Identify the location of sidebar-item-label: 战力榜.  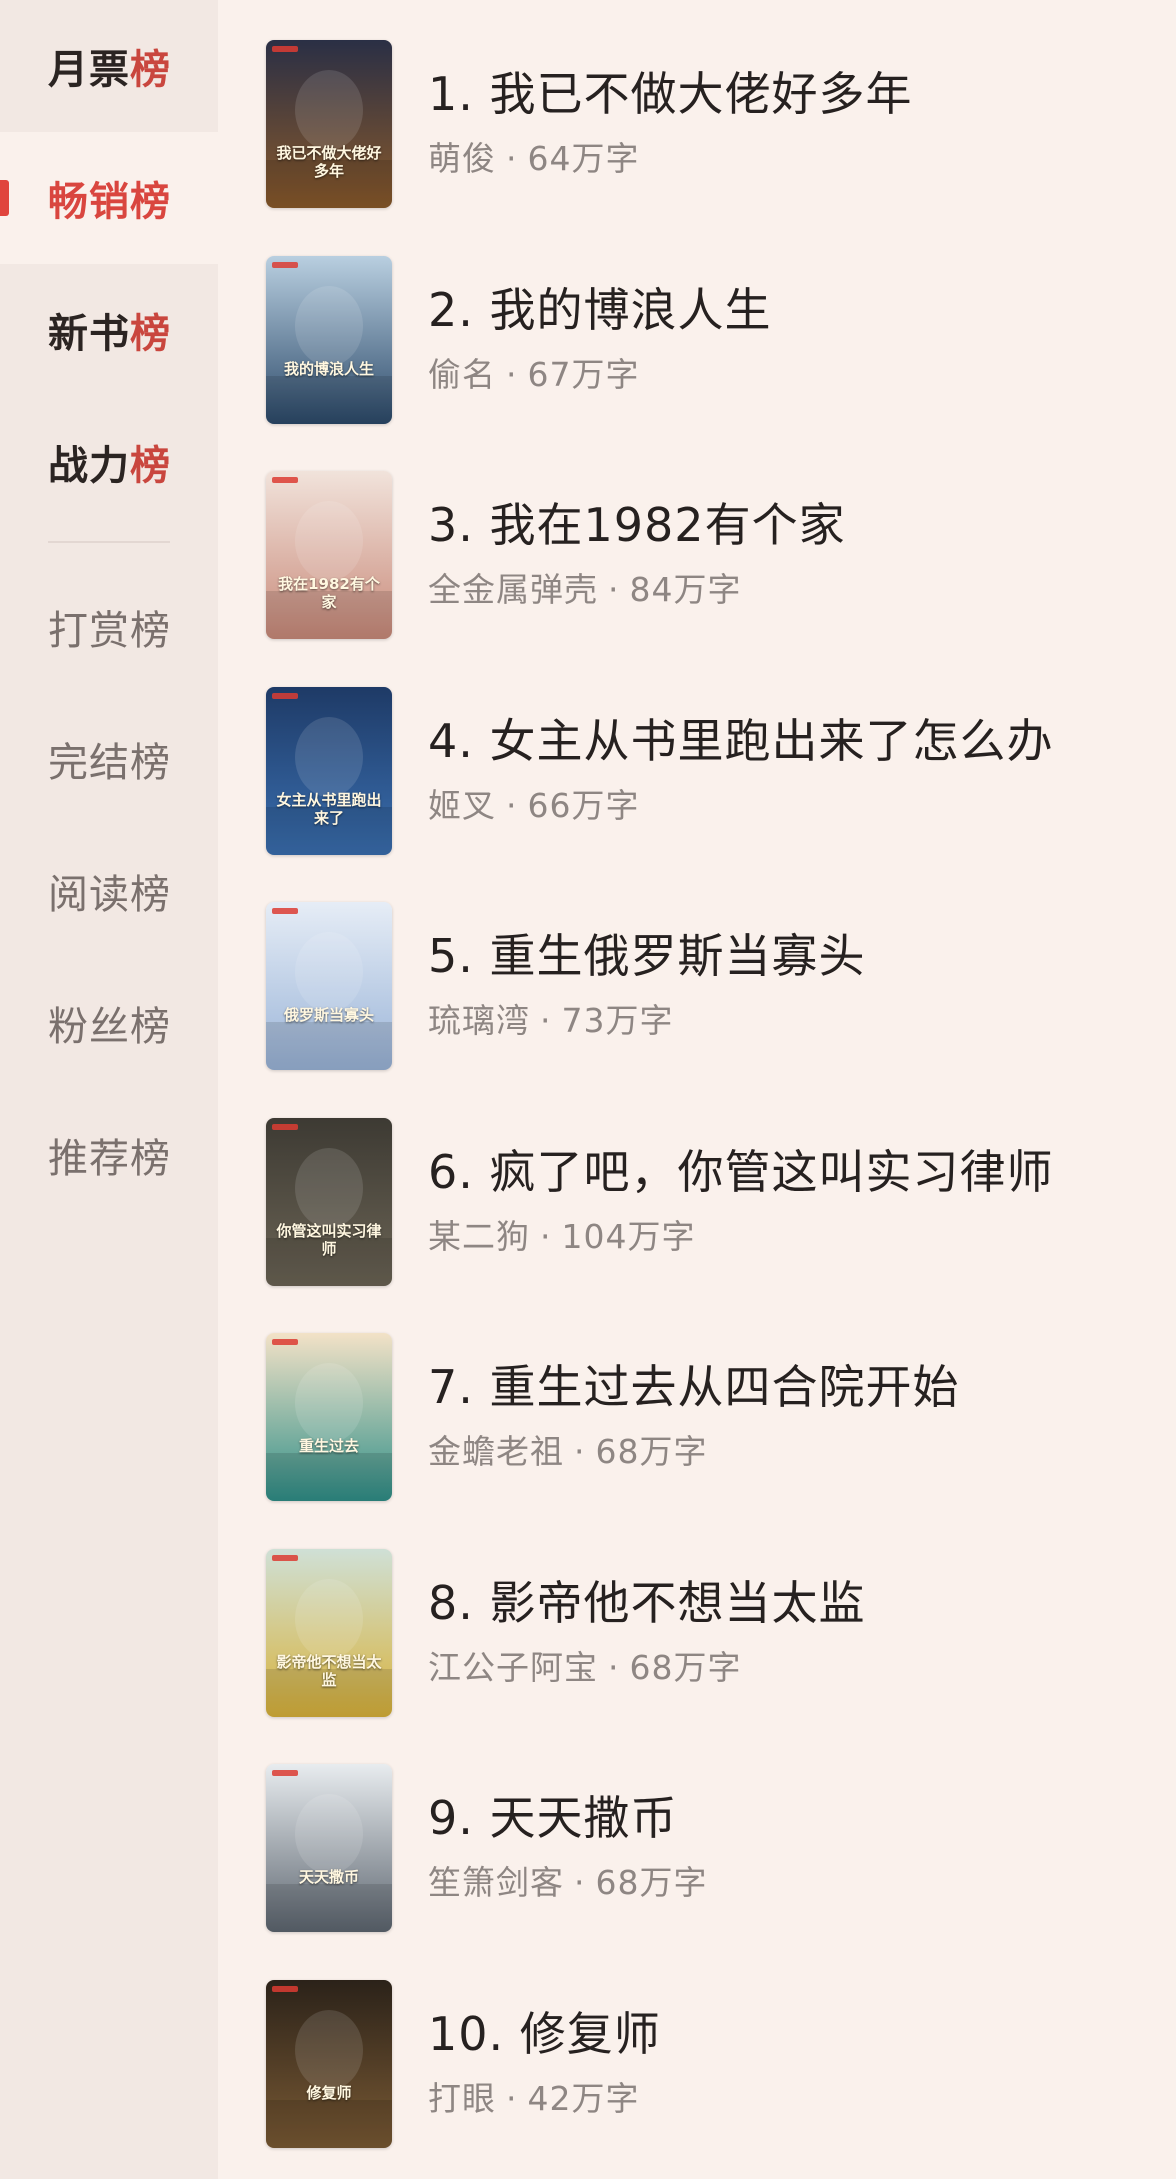
(109, 462).